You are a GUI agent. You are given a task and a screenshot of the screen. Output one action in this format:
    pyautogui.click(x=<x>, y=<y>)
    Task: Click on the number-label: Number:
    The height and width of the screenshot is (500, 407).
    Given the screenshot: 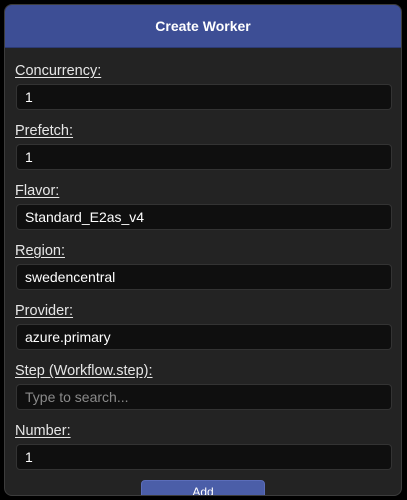 What is the action you would take?
    pyautogui.click(x=43, y=431)
    